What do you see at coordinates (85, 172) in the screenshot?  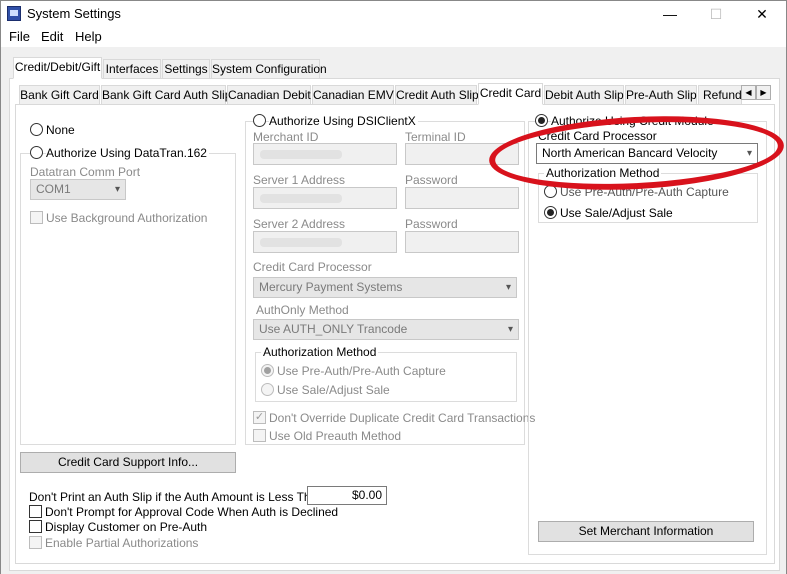 I see `comm-port-label: Datatran Comm Port` at bounding box center [85, 172].